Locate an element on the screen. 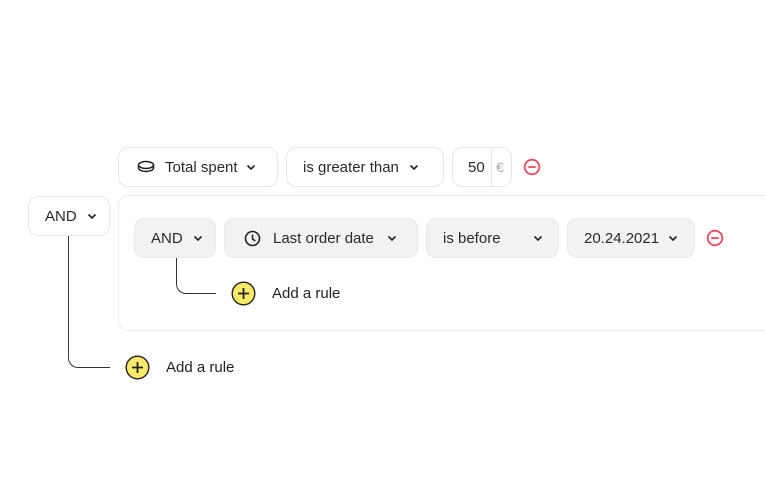  field-label: Total spent is located at coordinates (201, 167).